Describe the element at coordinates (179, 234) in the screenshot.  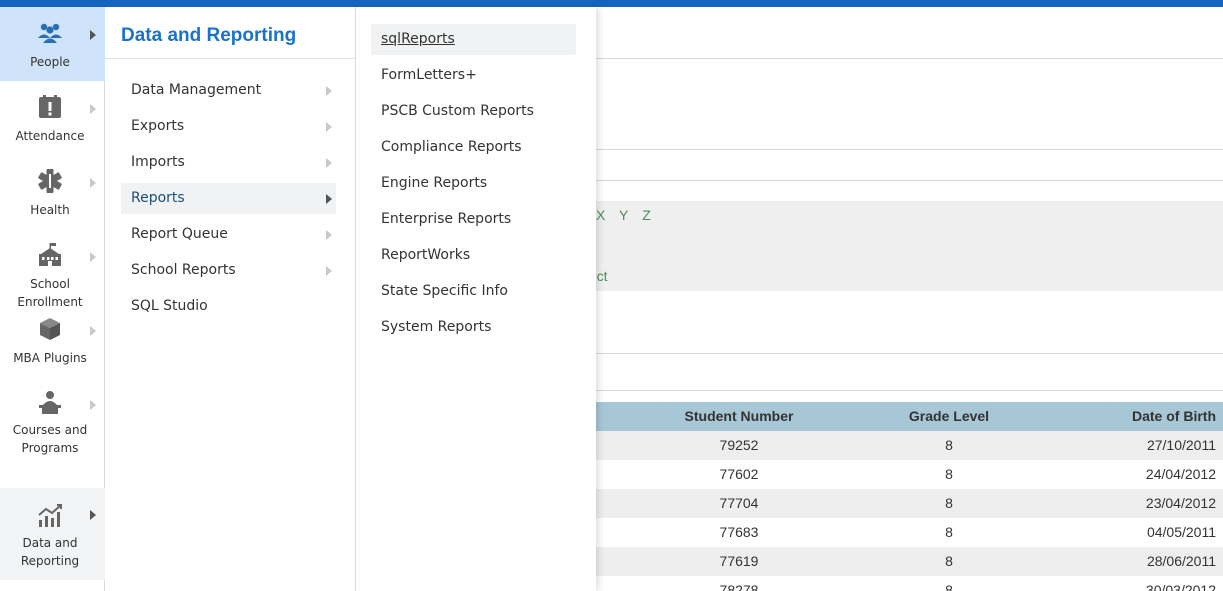
I see `menu-item-label: Report Queue` at that location.